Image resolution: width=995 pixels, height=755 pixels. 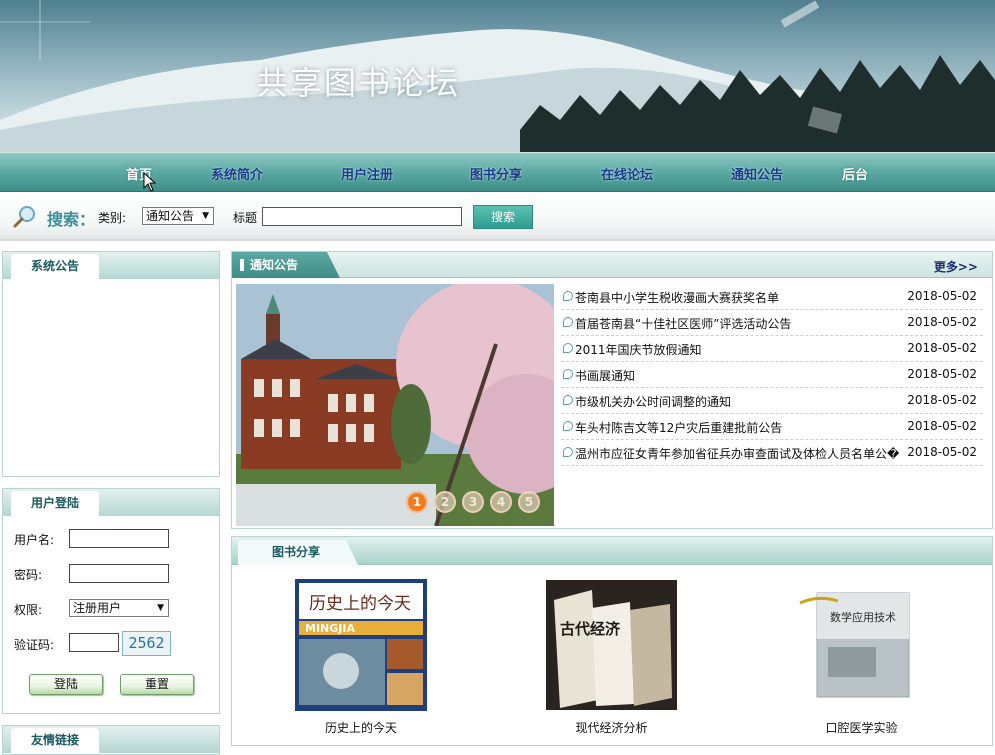 What do you see at coordinates (34, 645) in the screenshot?
I see `captcha-label: 验证码:` at bounding box center [34, 645].